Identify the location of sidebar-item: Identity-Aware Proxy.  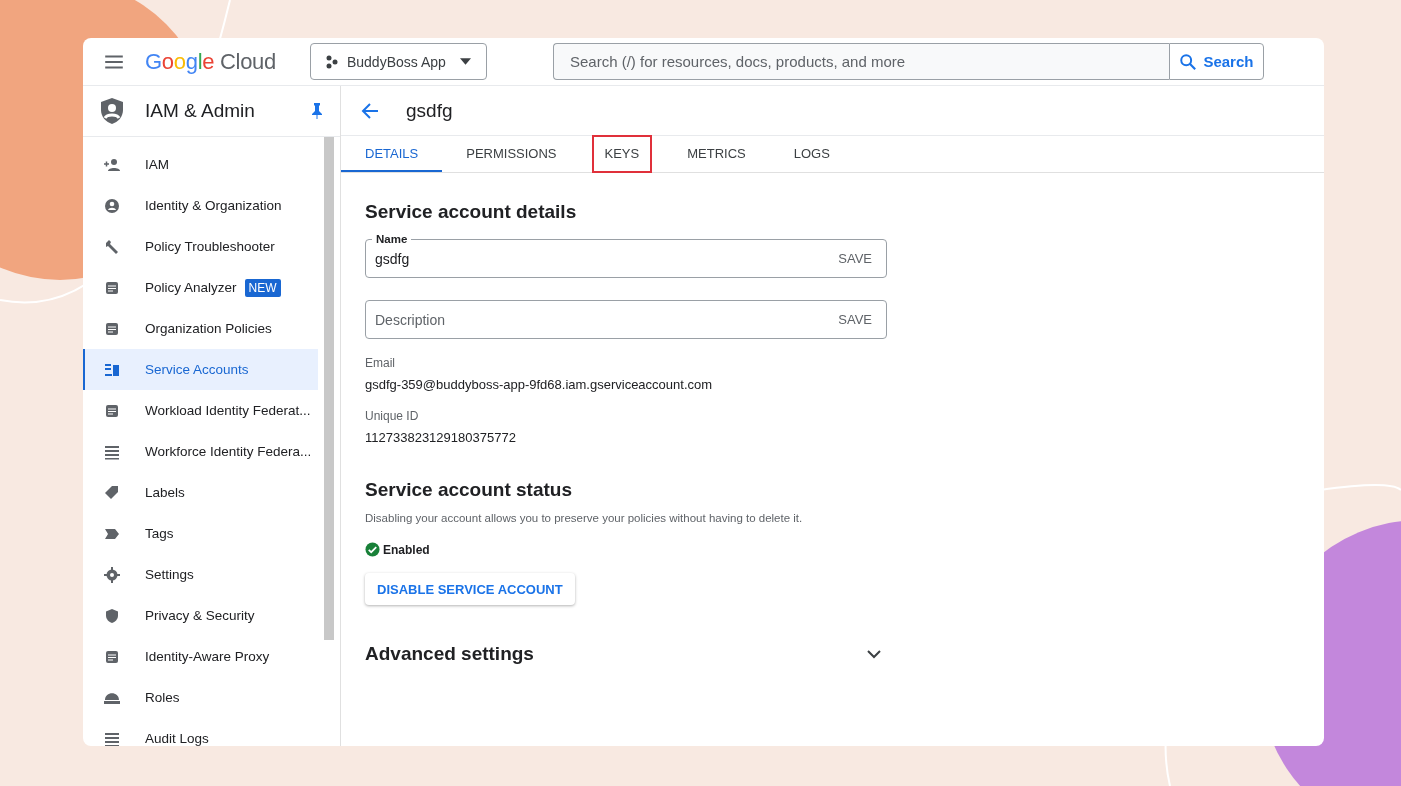
(200, 656).